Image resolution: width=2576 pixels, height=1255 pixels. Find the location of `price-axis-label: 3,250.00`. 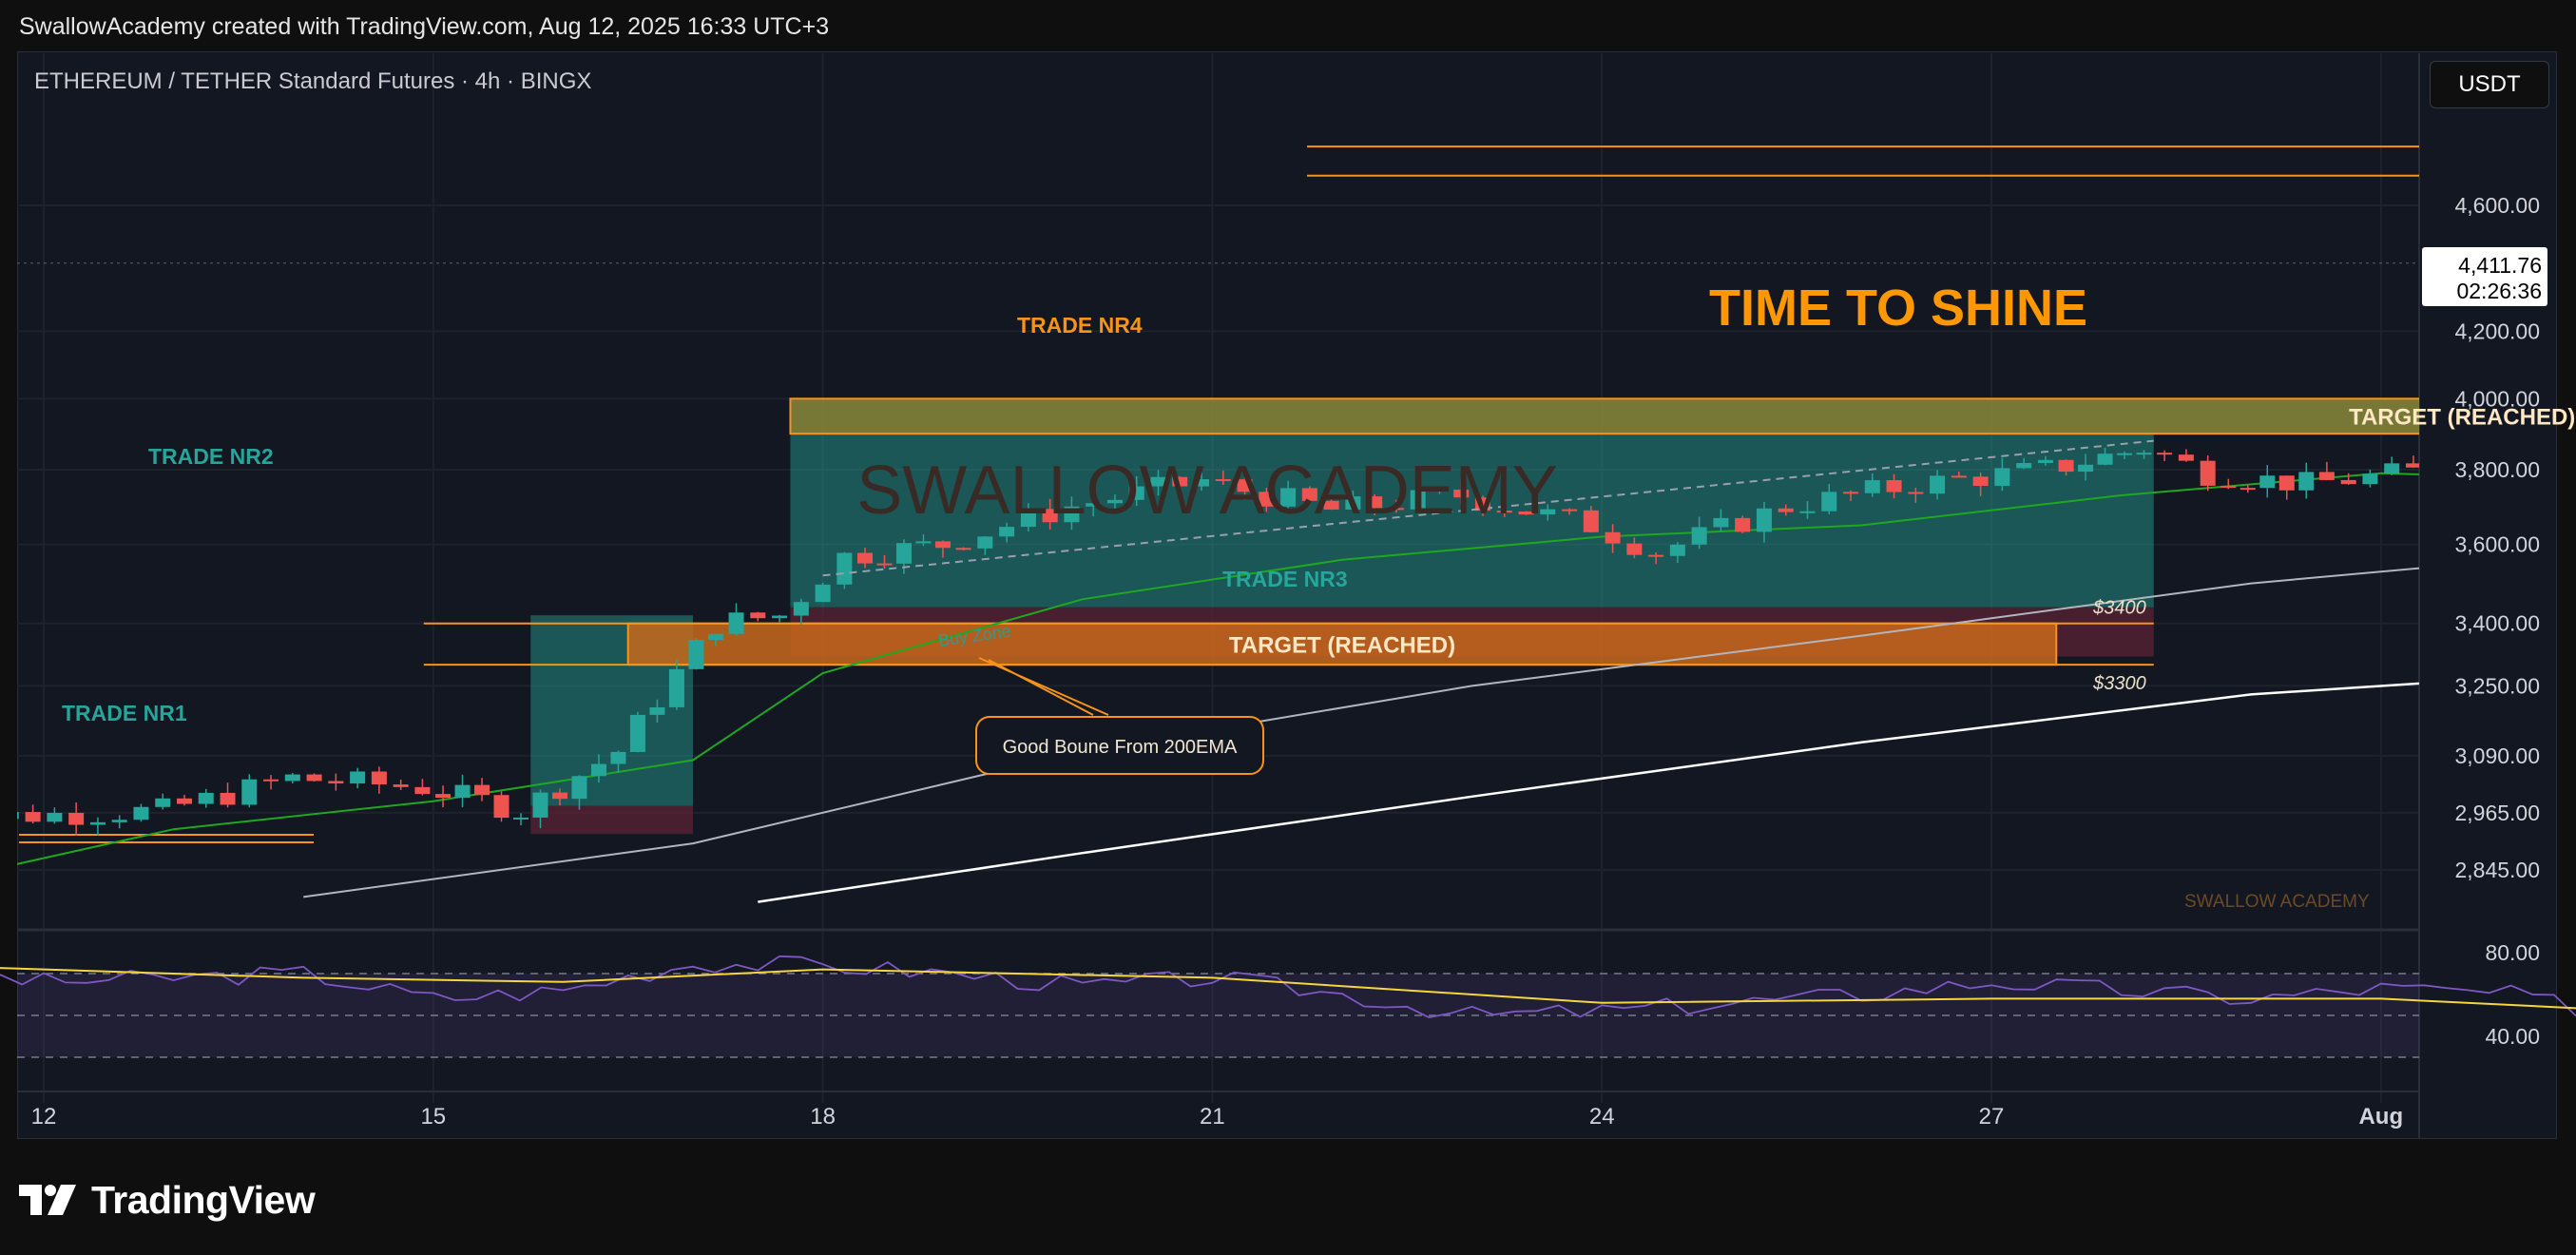

price-axis-label: 3,250.00 is located at coordinates (2497, 685).